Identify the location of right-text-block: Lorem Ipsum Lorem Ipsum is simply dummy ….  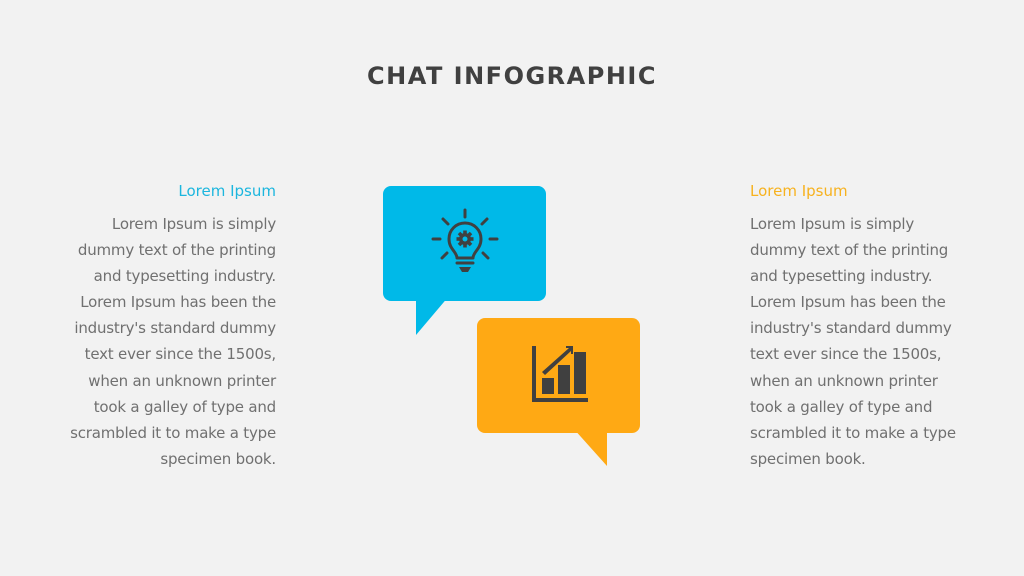
(870, 325).